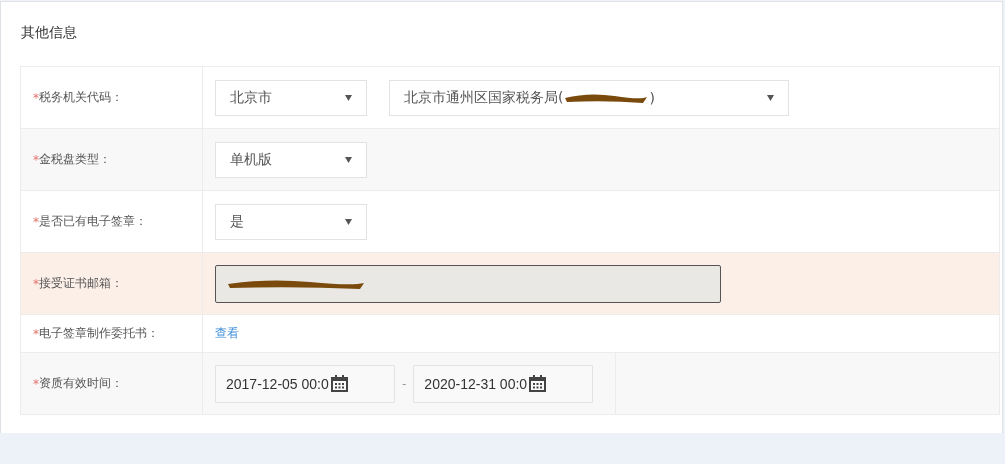 This screenshot has width=1005, height=464. What do you see at coordinates (75, 159) in the screenshot?
I see `field-label: 金税盘类型：` at bounding box center [75, 159].